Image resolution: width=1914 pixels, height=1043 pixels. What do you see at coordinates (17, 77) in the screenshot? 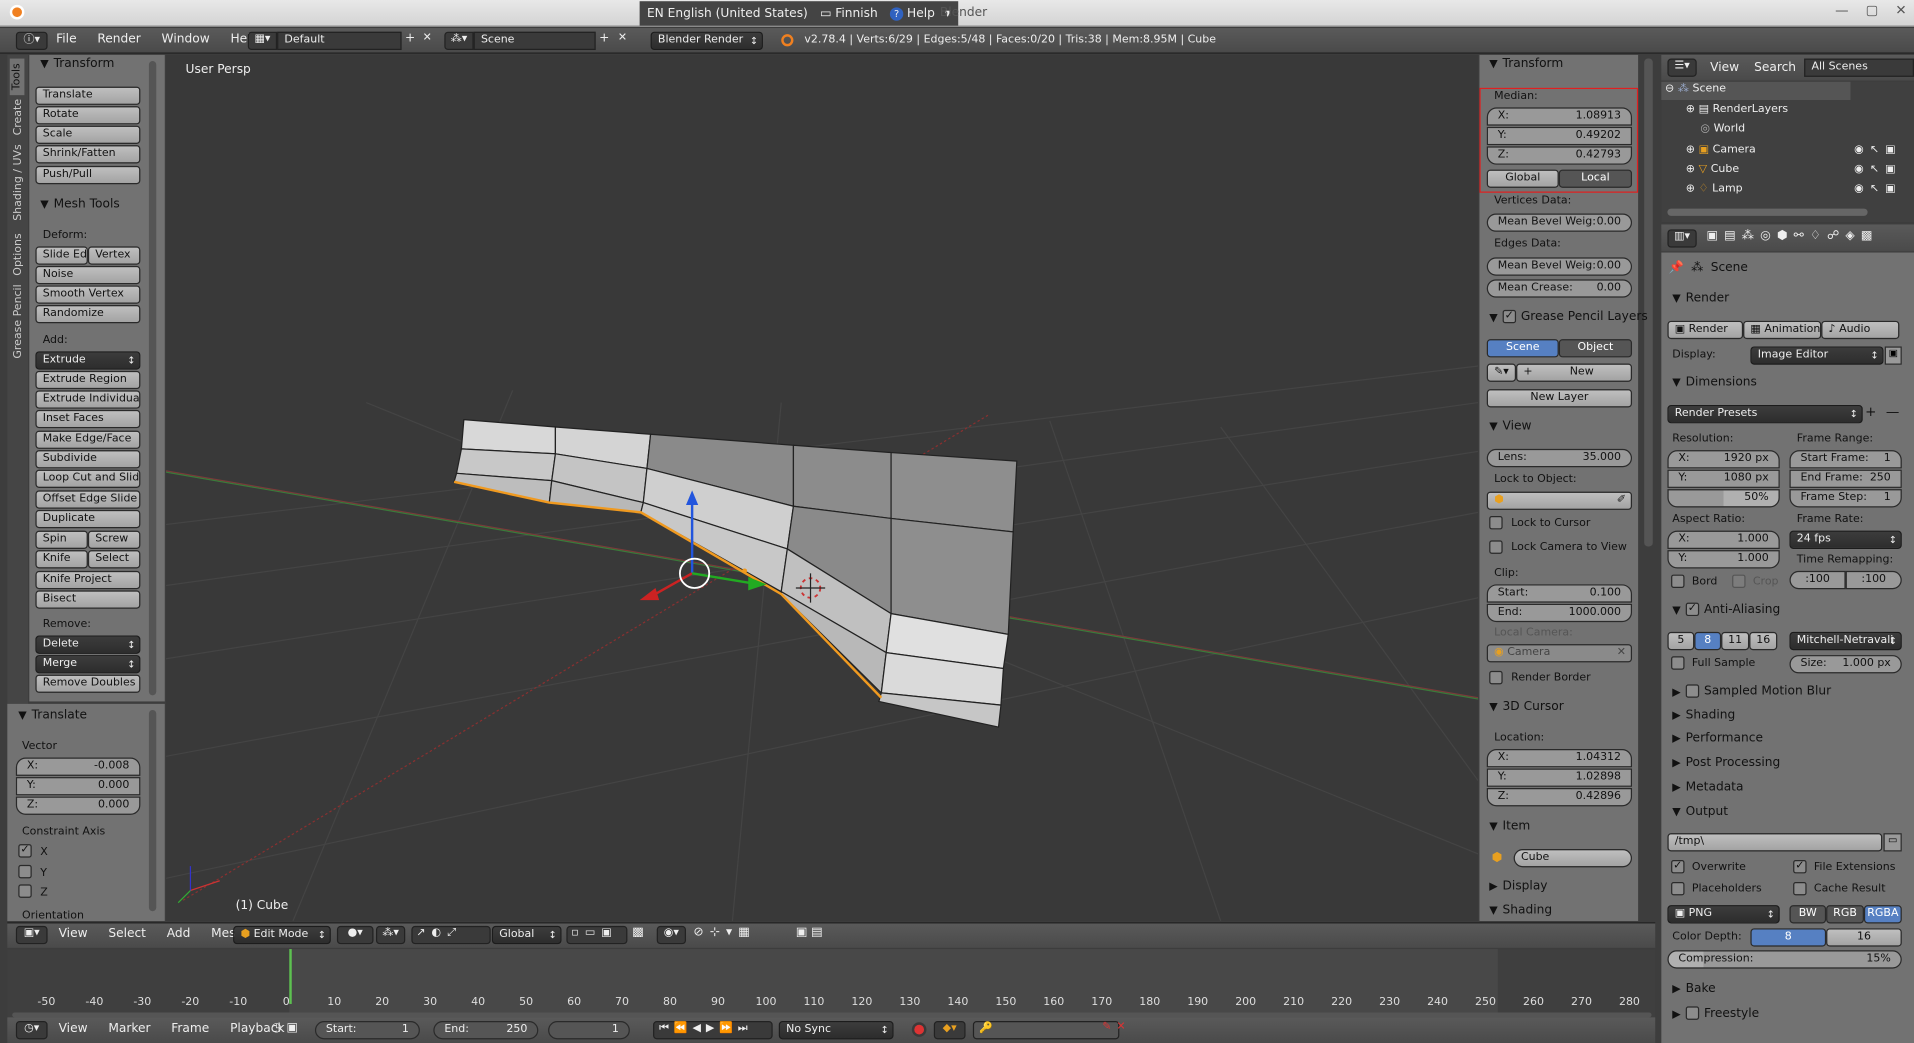
I see `tab-tools: Tools` at bounding box center [17, 77].